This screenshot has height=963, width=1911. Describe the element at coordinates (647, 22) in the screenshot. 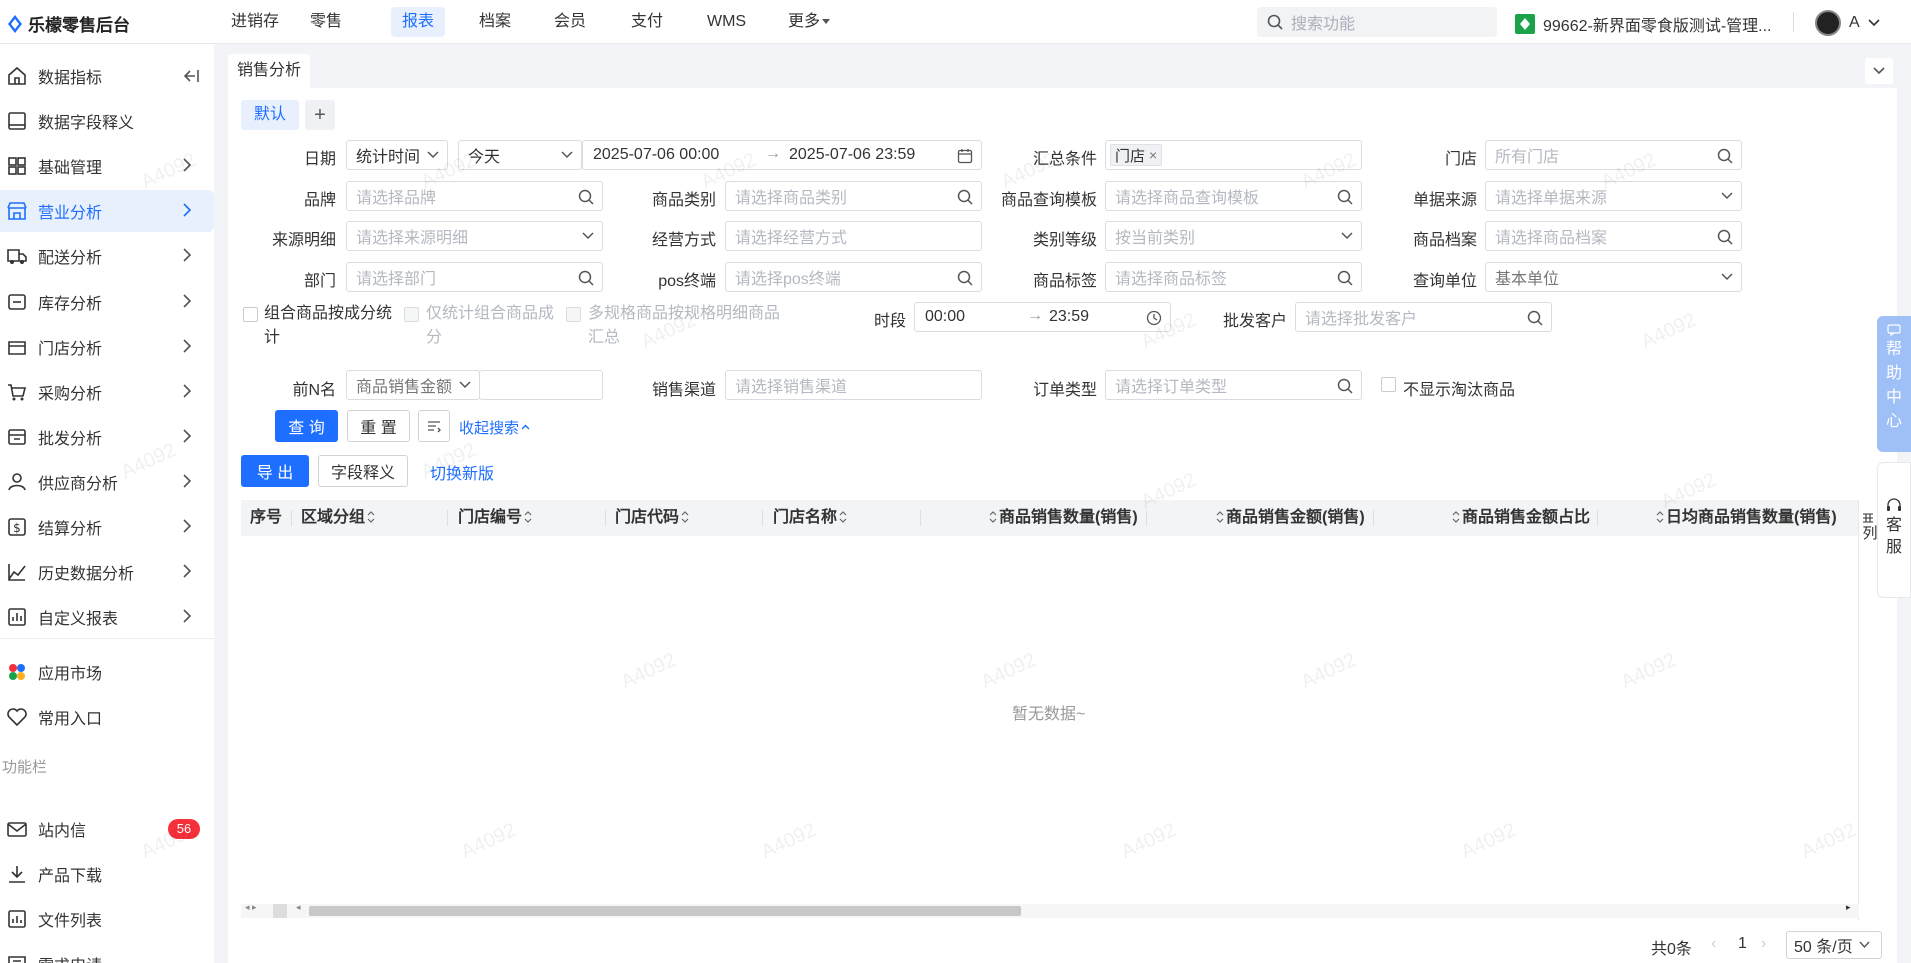

I see `nav-payment: 支付` at that location.